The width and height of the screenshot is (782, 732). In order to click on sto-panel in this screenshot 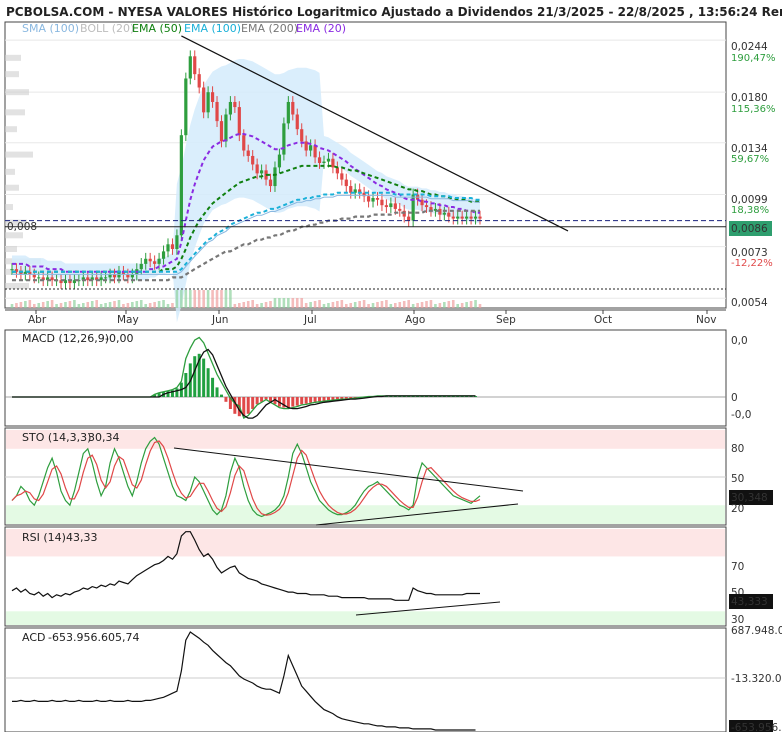, I will do `click(365, 478)`.